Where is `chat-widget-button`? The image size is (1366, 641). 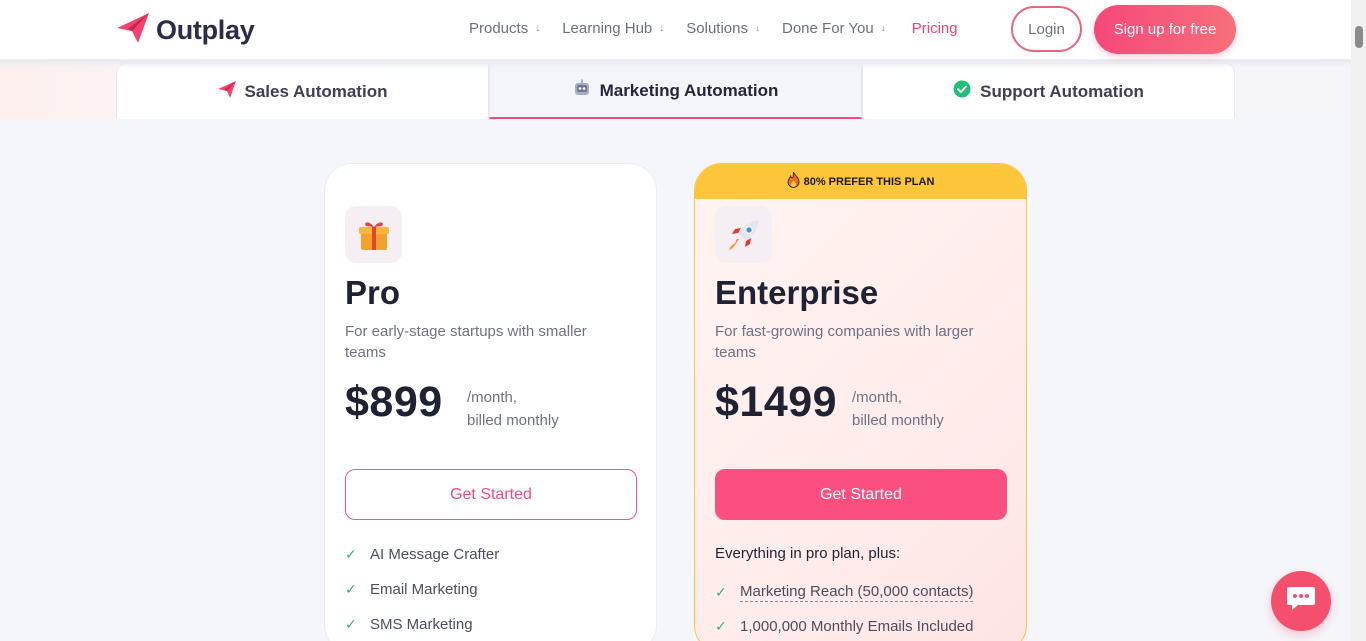
chat-widget-button is located at coordinates (1301, 601).